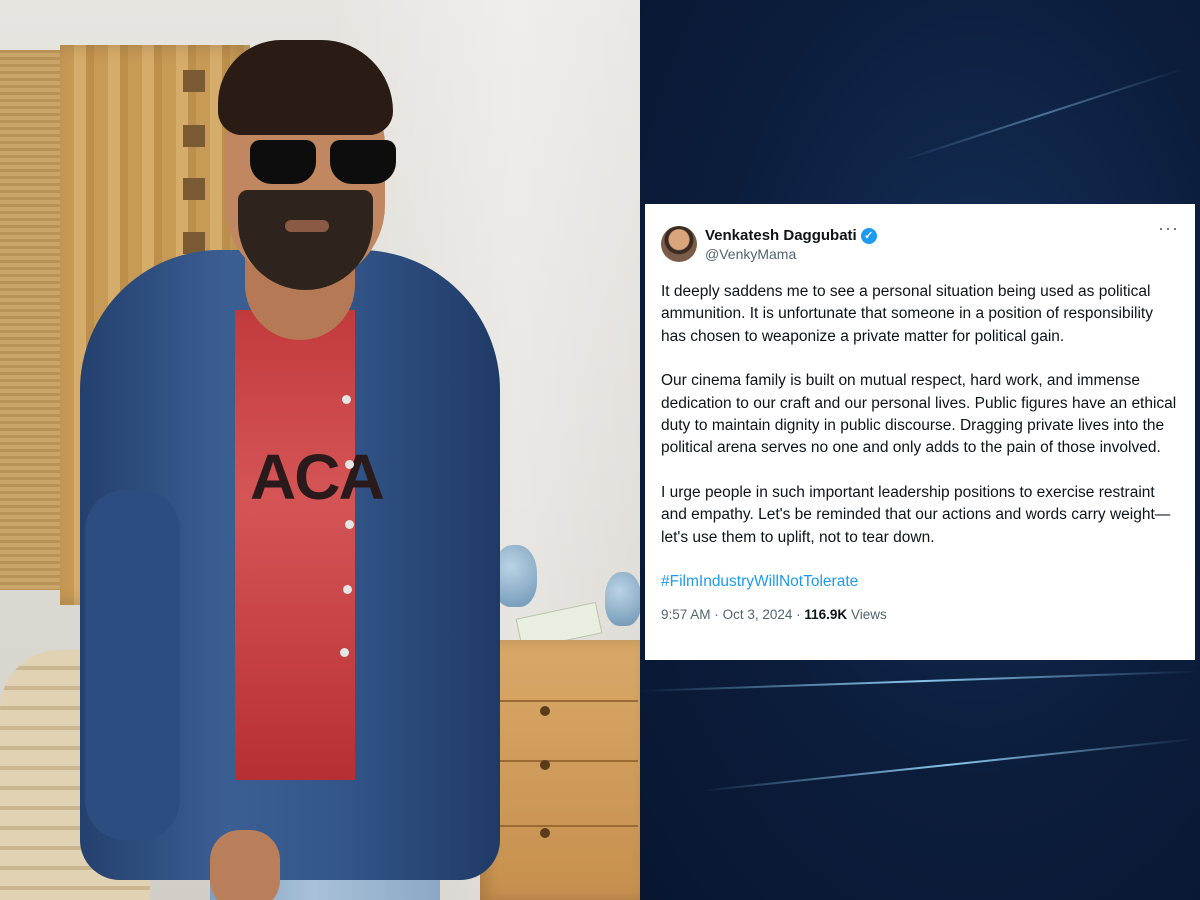 The width and height of the screenshot is (1200, 900). I want to click on avatar, so click(679, 244).